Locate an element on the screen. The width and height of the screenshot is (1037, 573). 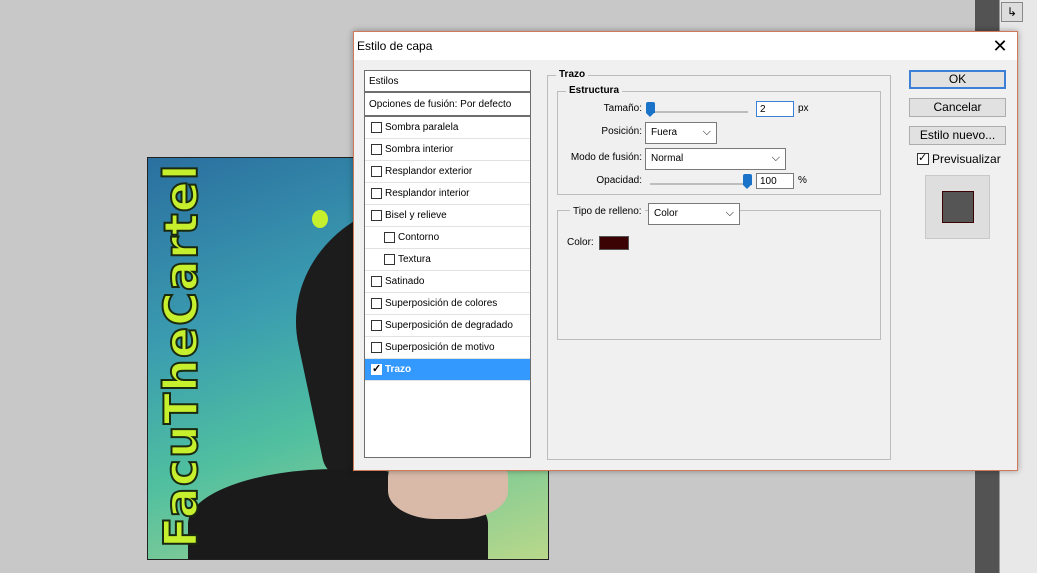
style-item: Superposición de motivo is located at coordinates (447, 348).